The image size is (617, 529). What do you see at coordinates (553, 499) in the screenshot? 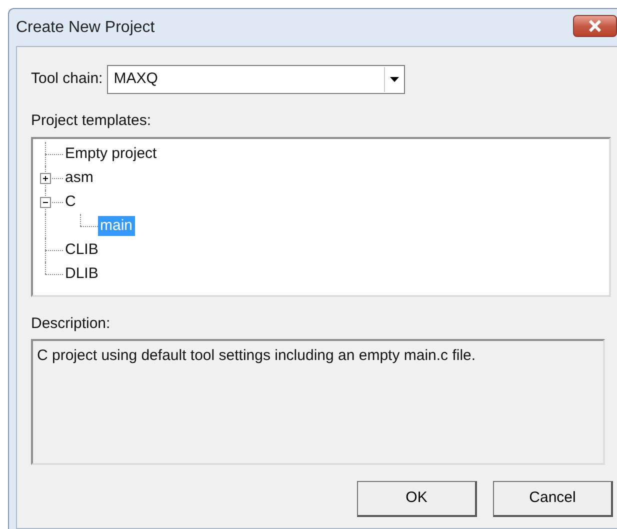
I see `dialog-button: Cancel` at bounding box center [553, 499].